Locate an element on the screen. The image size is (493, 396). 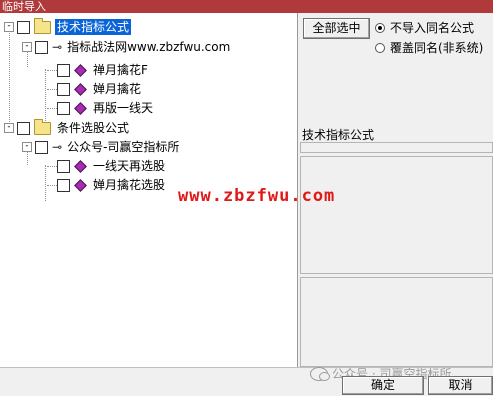
radio-overwrite-same-name: 覆盖同名(非系统) is located at coordinates (429, 47).